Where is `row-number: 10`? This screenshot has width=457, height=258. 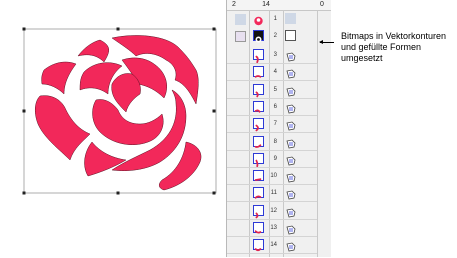
row-number: 10 is located at coordinates (273, 176).